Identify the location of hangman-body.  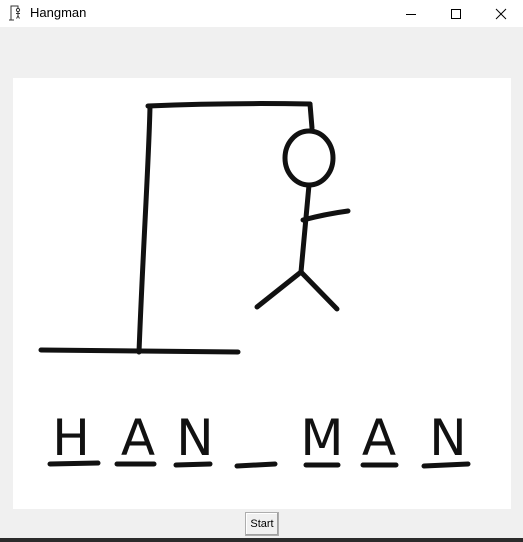
(305, 228).